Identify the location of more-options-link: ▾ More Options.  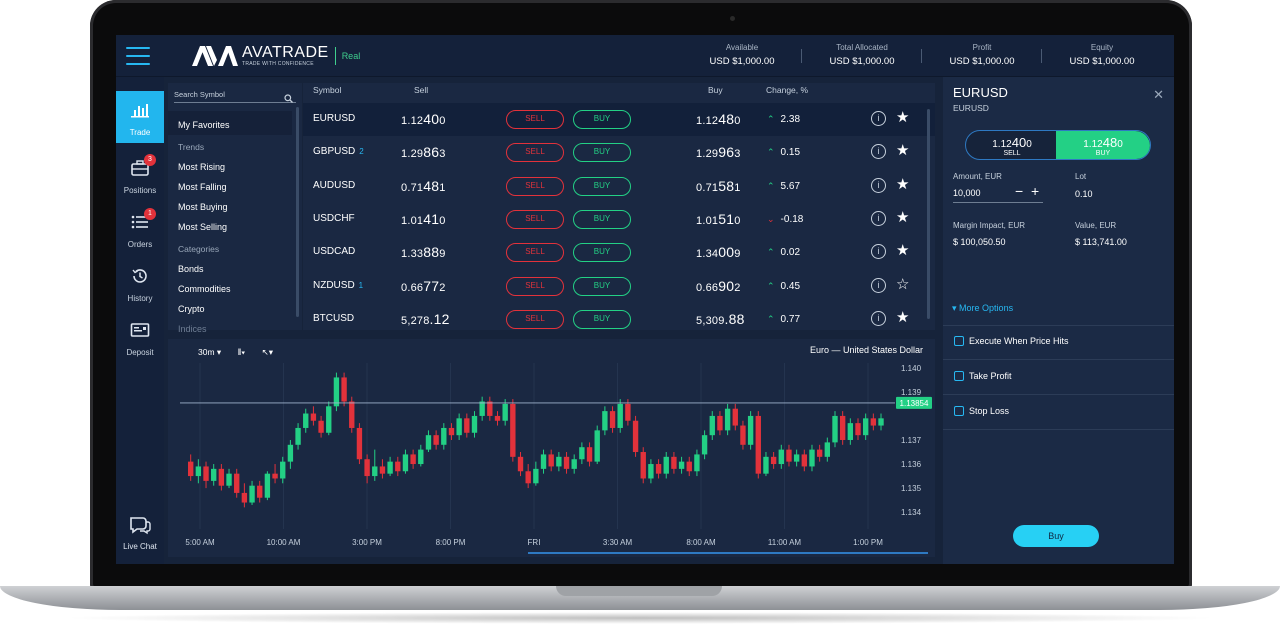
(982, 308).